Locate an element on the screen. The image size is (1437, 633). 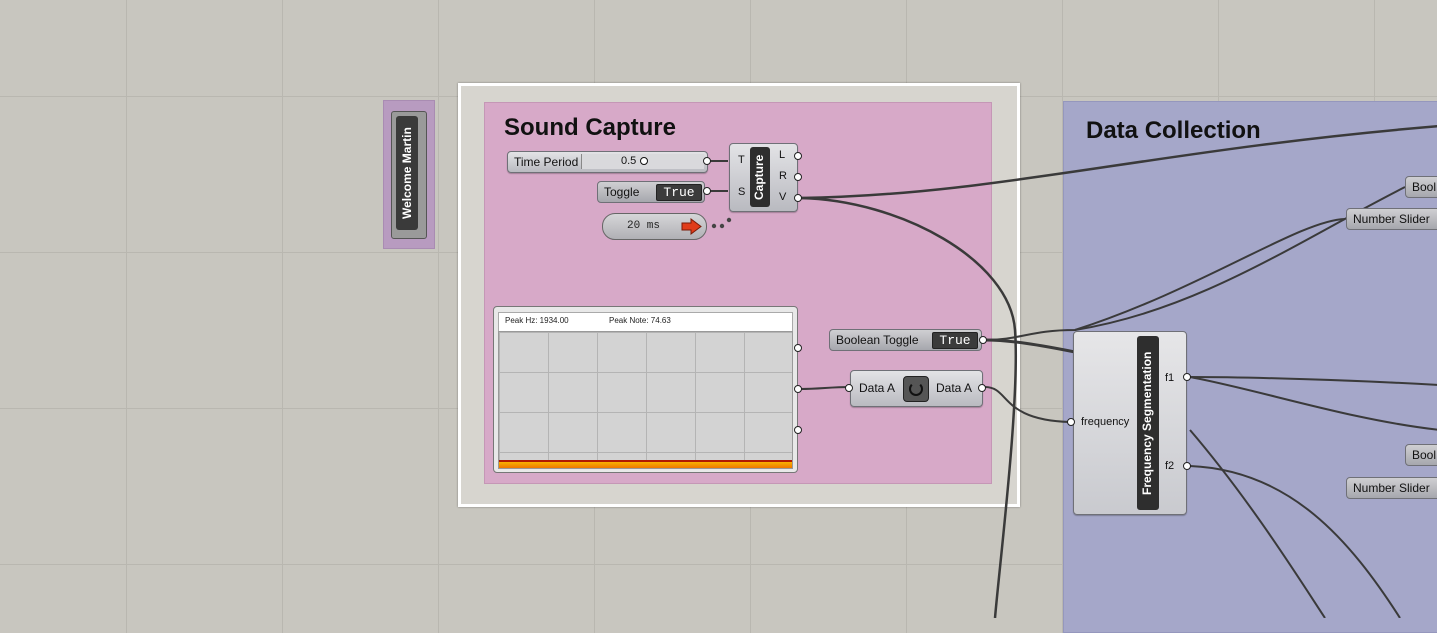
toggle-value: True is located at coordinates (679, 192).